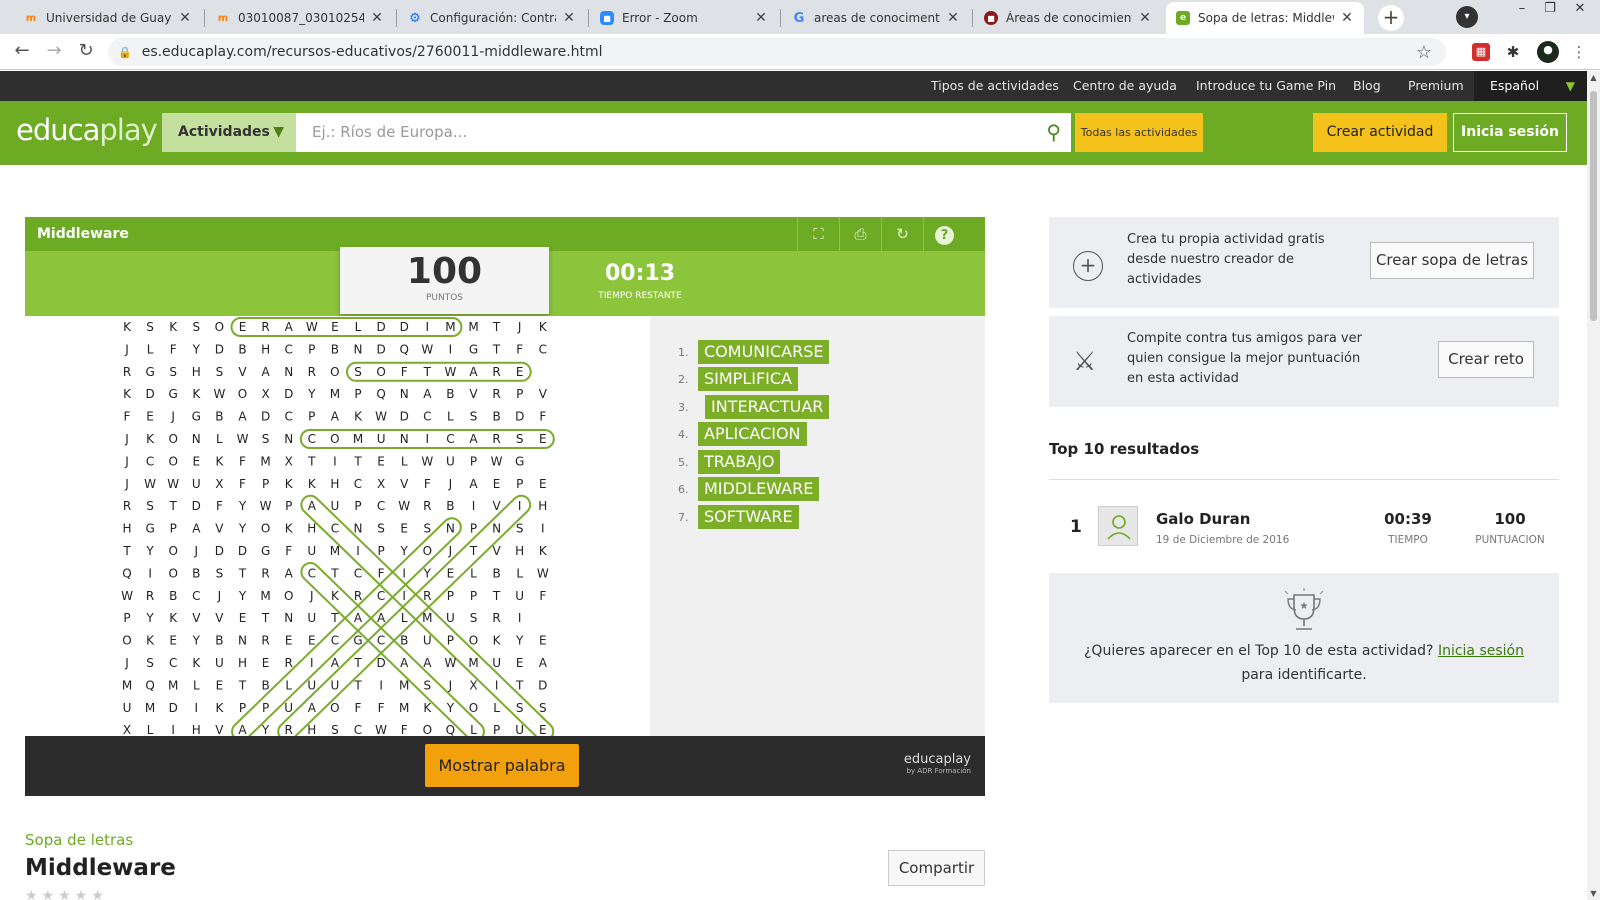 The height and width of the screenshot is (900, 1600). What do you see at coordinates (126, 573) in the screenshot?
I see `grid-letter: Q` at bounding box center [126, 573].